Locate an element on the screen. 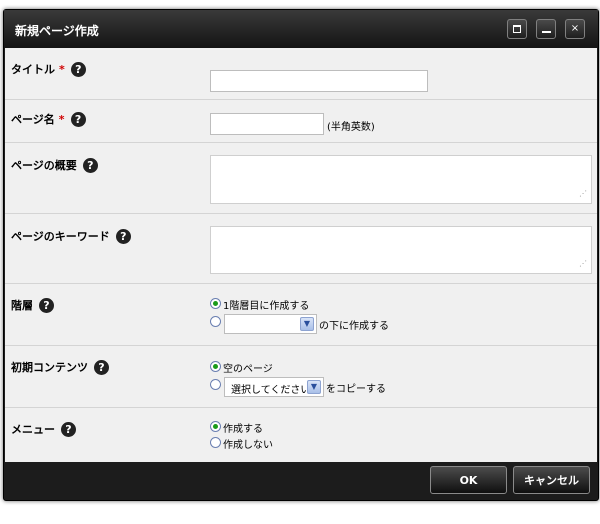 Image resolution: width=600 pixels, height=524 pixels. row-title: タイトル *? is located at coordinates (301, 74).